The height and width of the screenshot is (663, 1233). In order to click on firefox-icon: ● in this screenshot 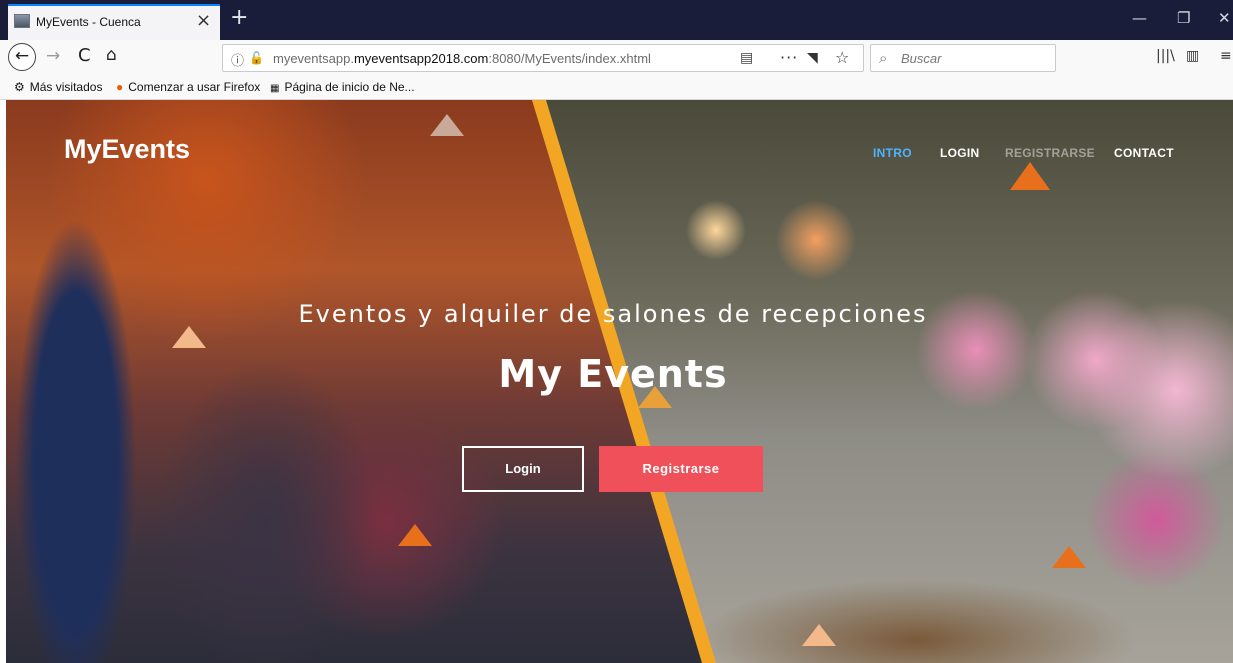, I will do `click(120, 87)`.